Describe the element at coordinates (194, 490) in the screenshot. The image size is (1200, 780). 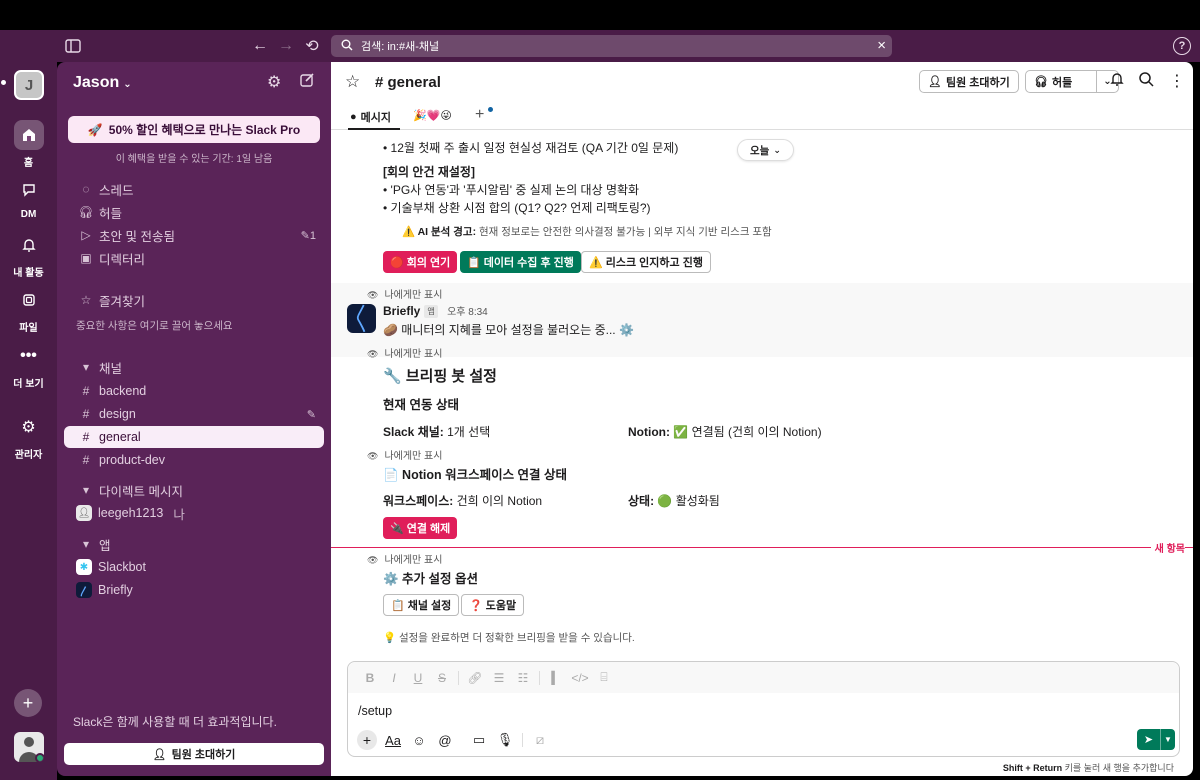
I see `dm-section-header: ▾ 다이렉트 메시지` at that location.